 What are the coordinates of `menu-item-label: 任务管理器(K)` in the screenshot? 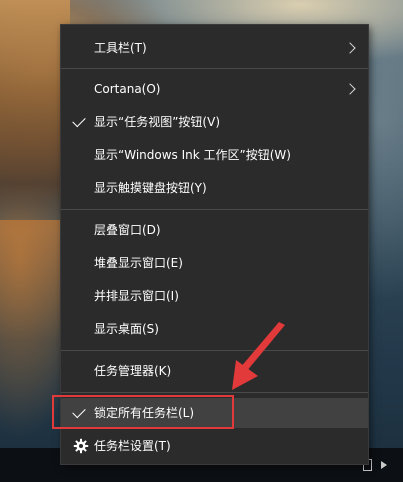 It's located at (133, 371).